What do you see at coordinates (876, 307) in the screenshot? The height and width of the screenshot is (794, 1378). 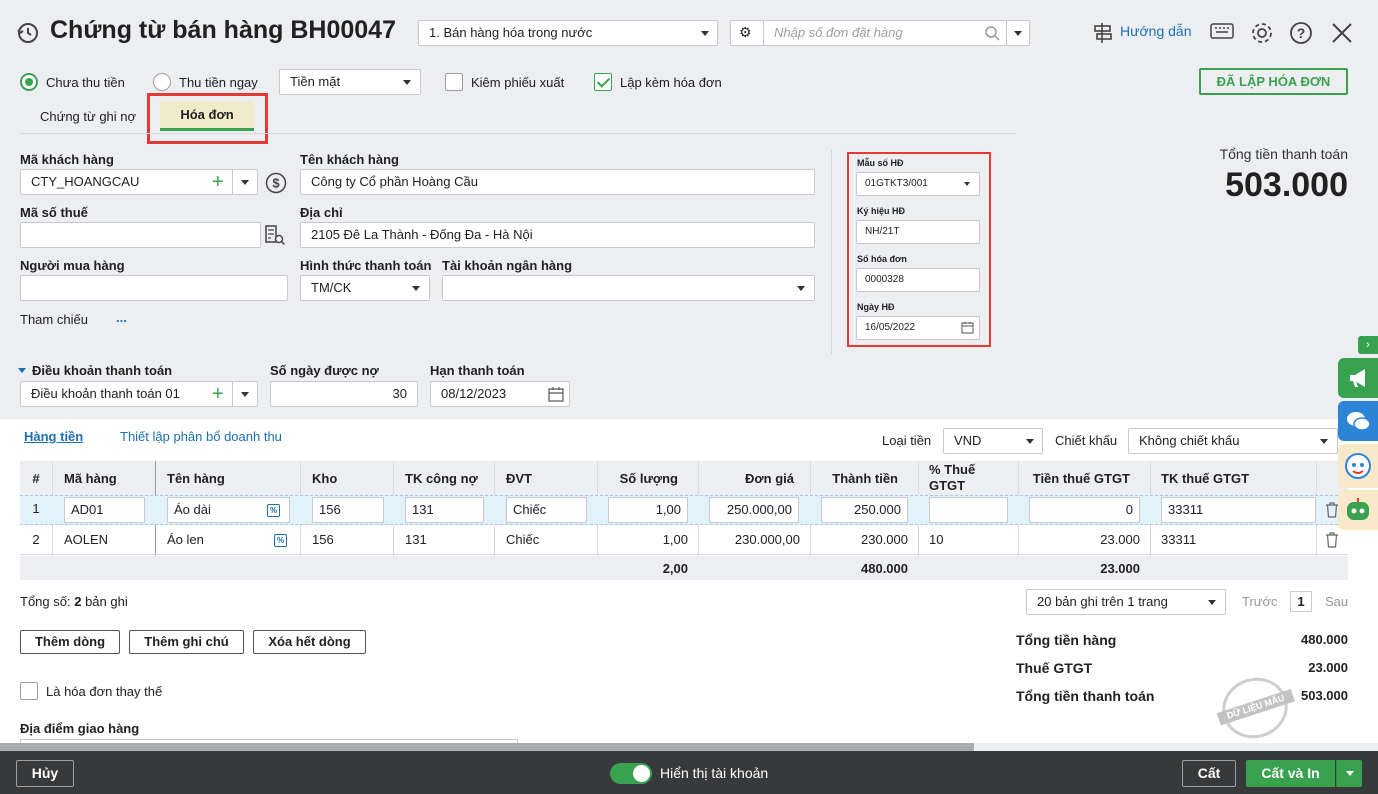 I see `invoice-date-label: Ngày HĐ` at bounding box center [876, 307].